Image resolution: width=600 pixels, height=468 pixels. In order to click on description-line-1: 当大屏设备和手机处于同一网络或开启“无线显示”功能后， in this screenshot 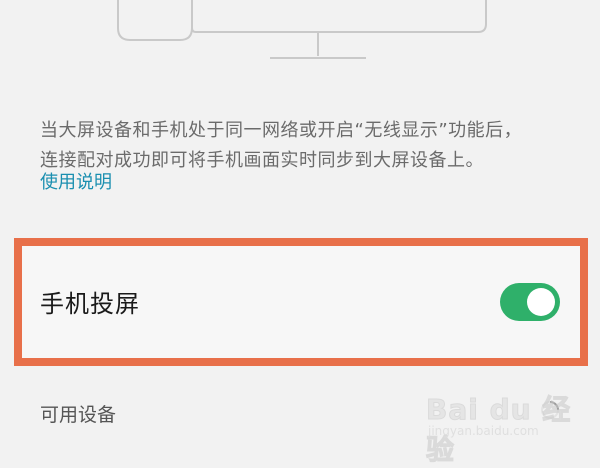, I will do `click(281, 130)`.